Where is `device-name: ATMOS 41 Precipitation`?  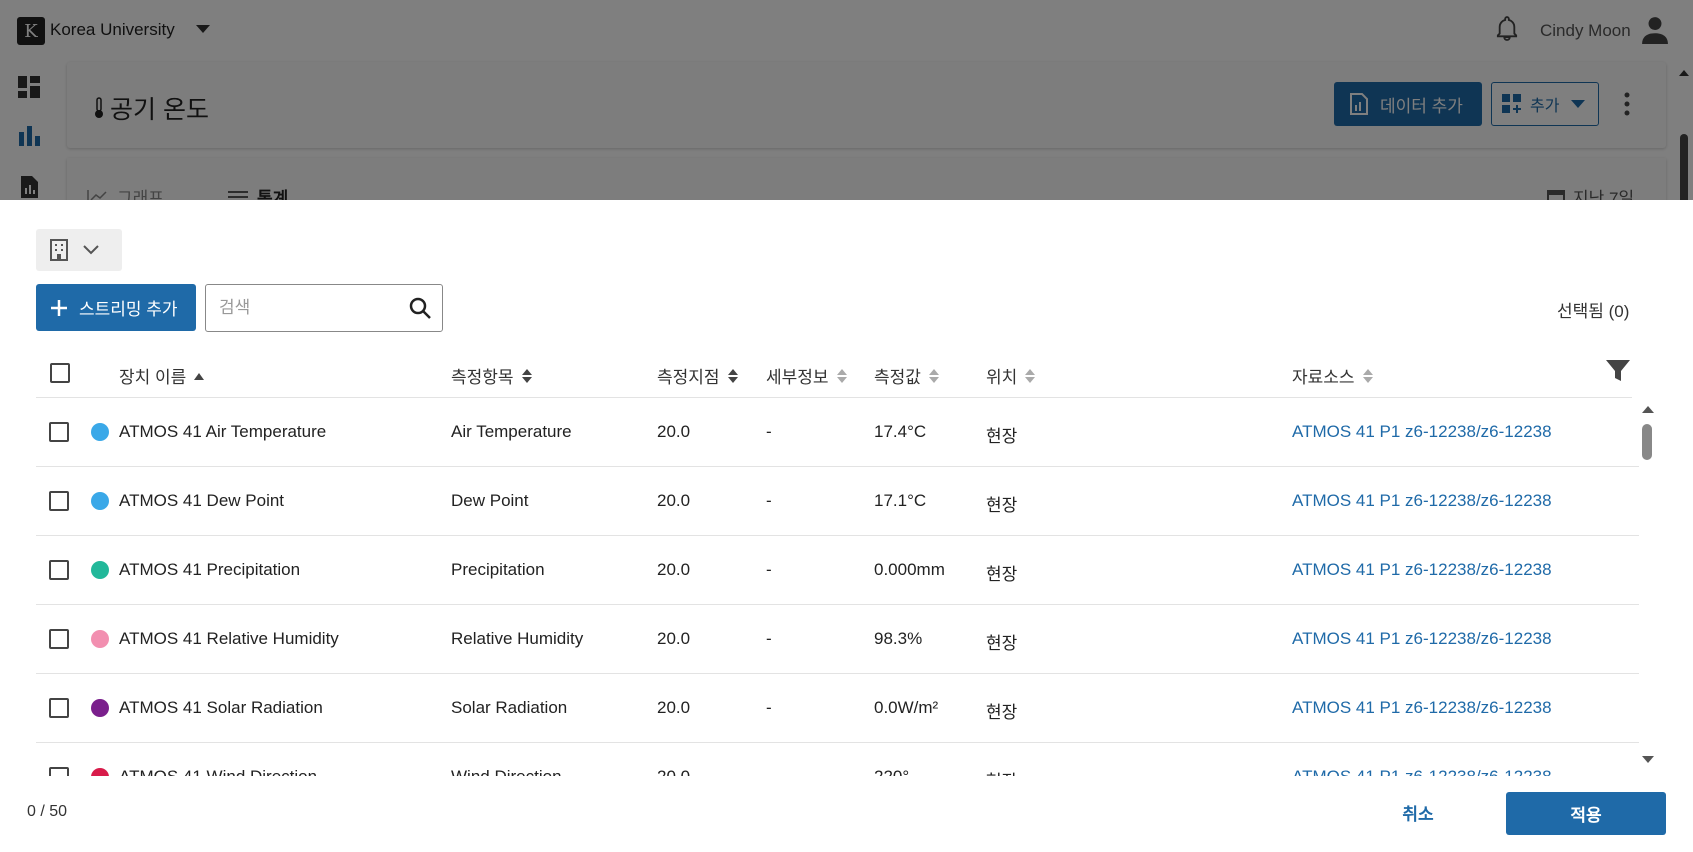 device-name: ATMOS 41 Precipitation is located at coordinates (210, 569).